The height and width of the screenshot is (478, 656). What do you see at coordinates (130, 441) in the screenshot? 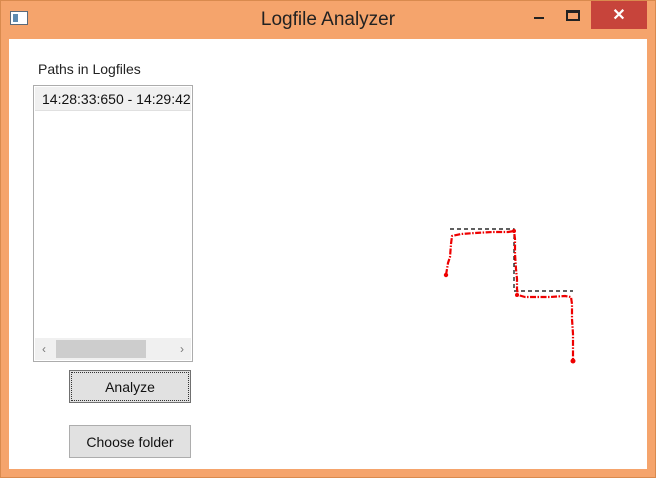
I see `choose-folder-button: Choose folder` at bounding box center [130, 441].